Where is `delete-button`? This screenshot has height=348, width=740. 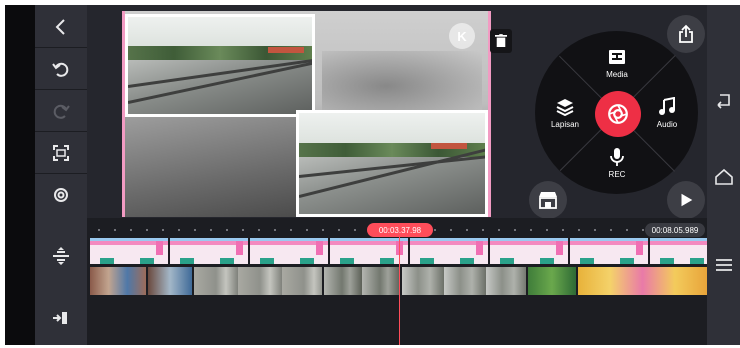
delete-button is located at coordinates (501, 41).